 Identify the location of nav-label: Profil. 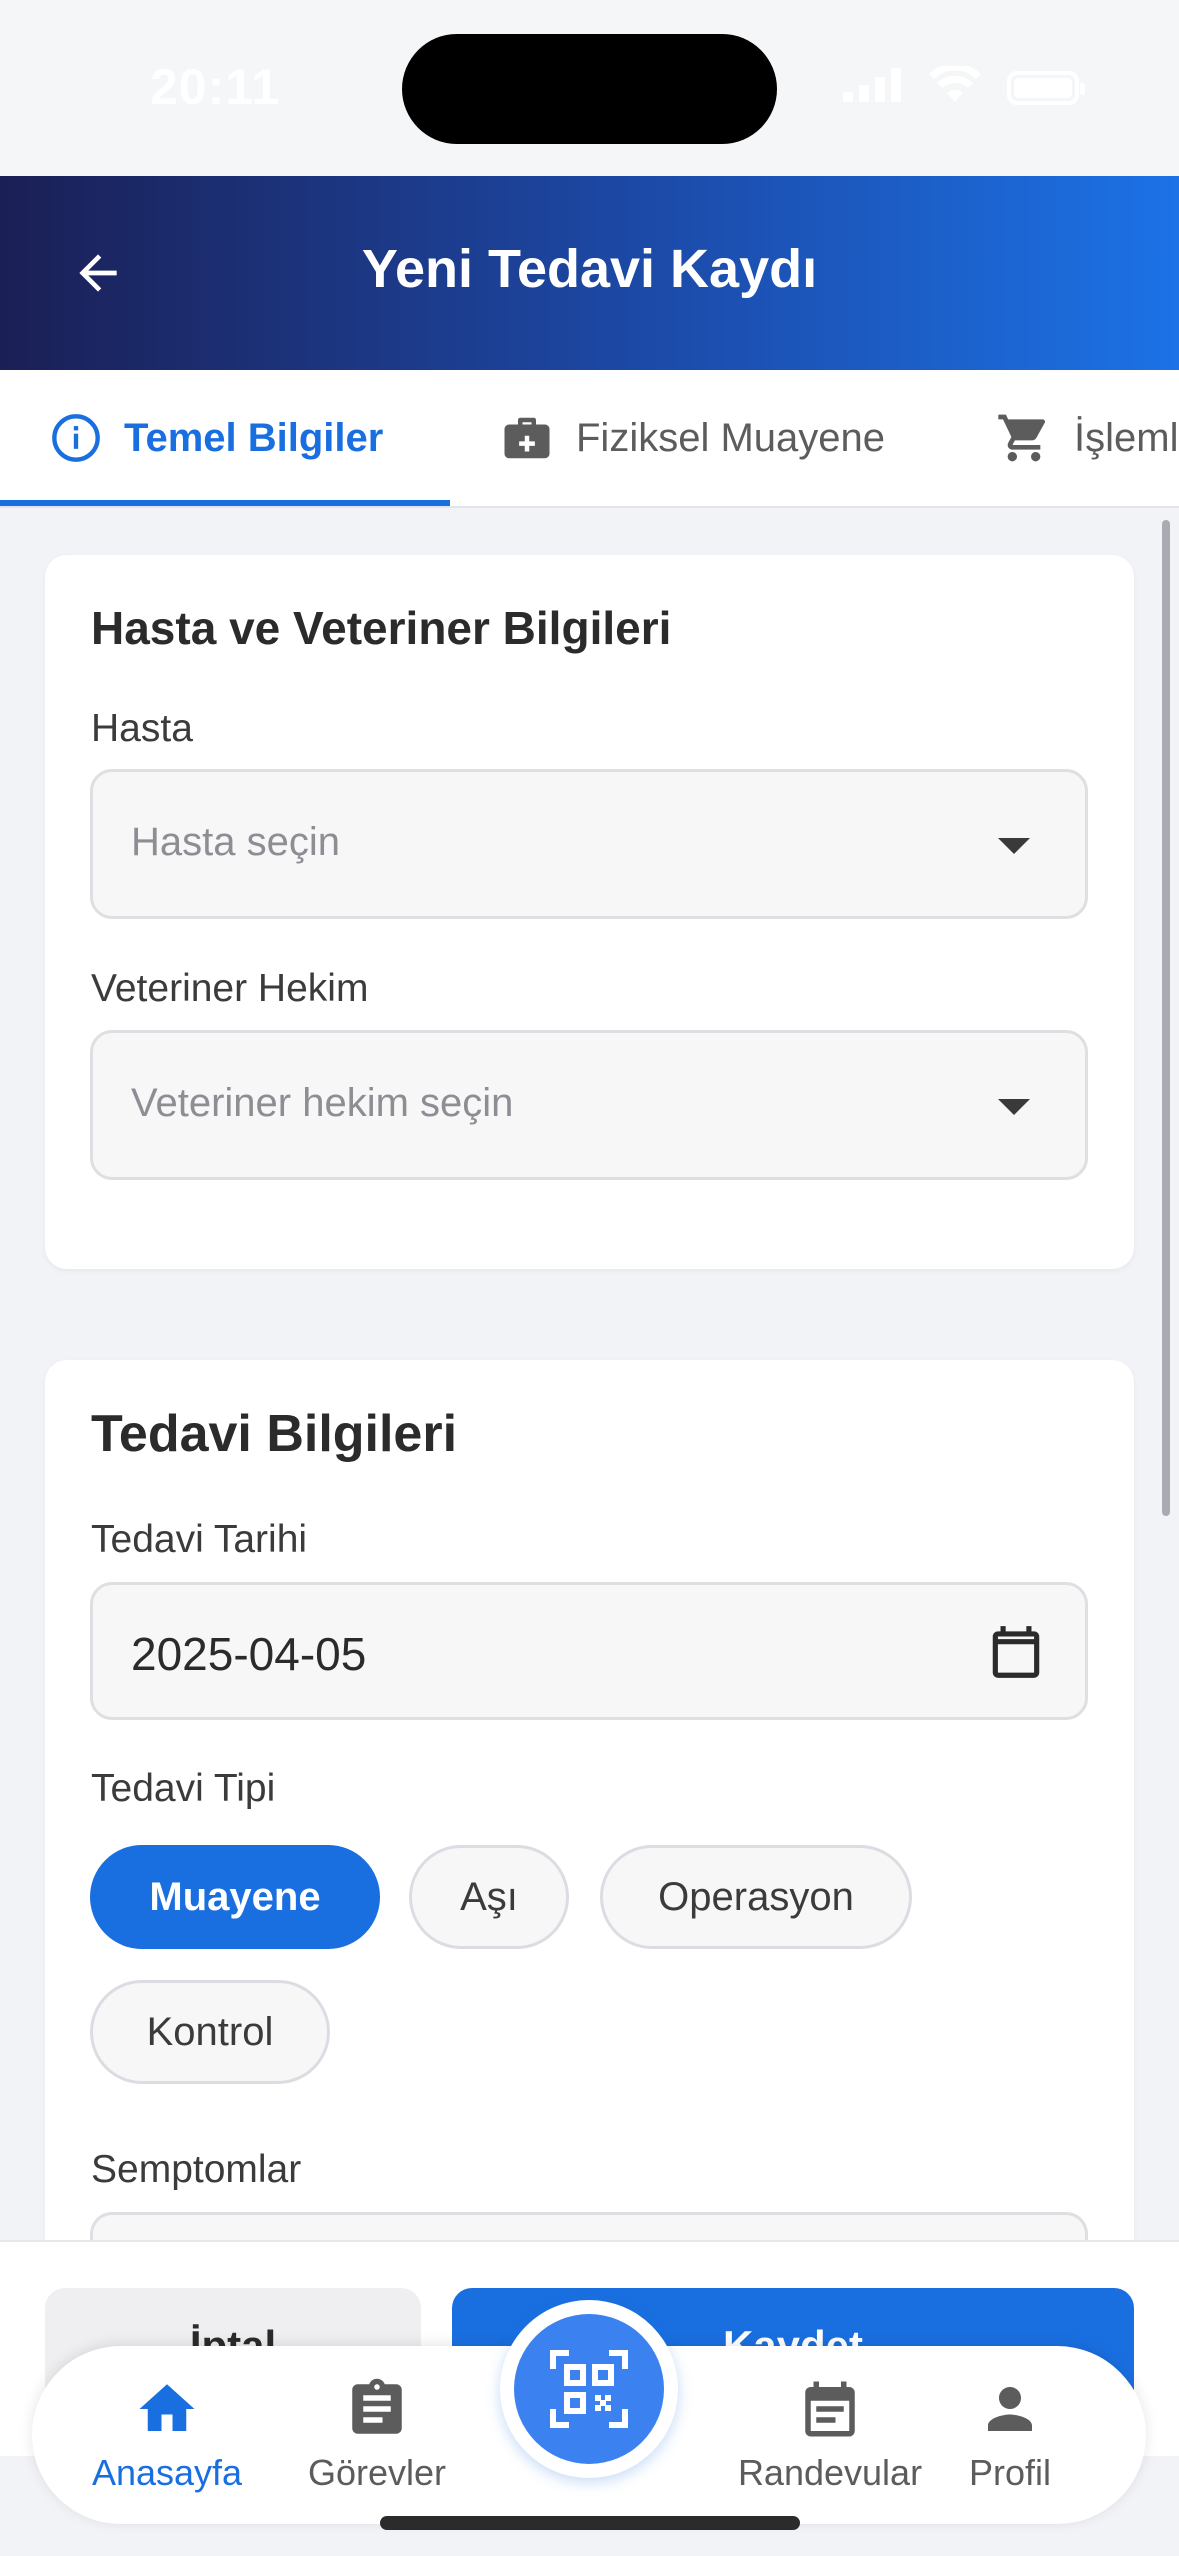
(1010, 2472).